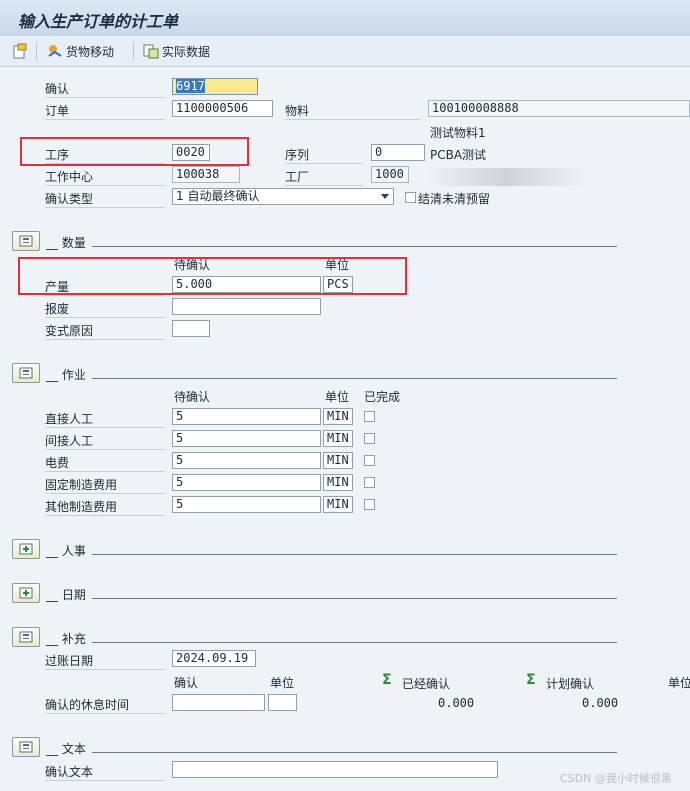 The height and width of the screenshot is (791, 690). I want to click on text-section-toggle, so click(26, 747).